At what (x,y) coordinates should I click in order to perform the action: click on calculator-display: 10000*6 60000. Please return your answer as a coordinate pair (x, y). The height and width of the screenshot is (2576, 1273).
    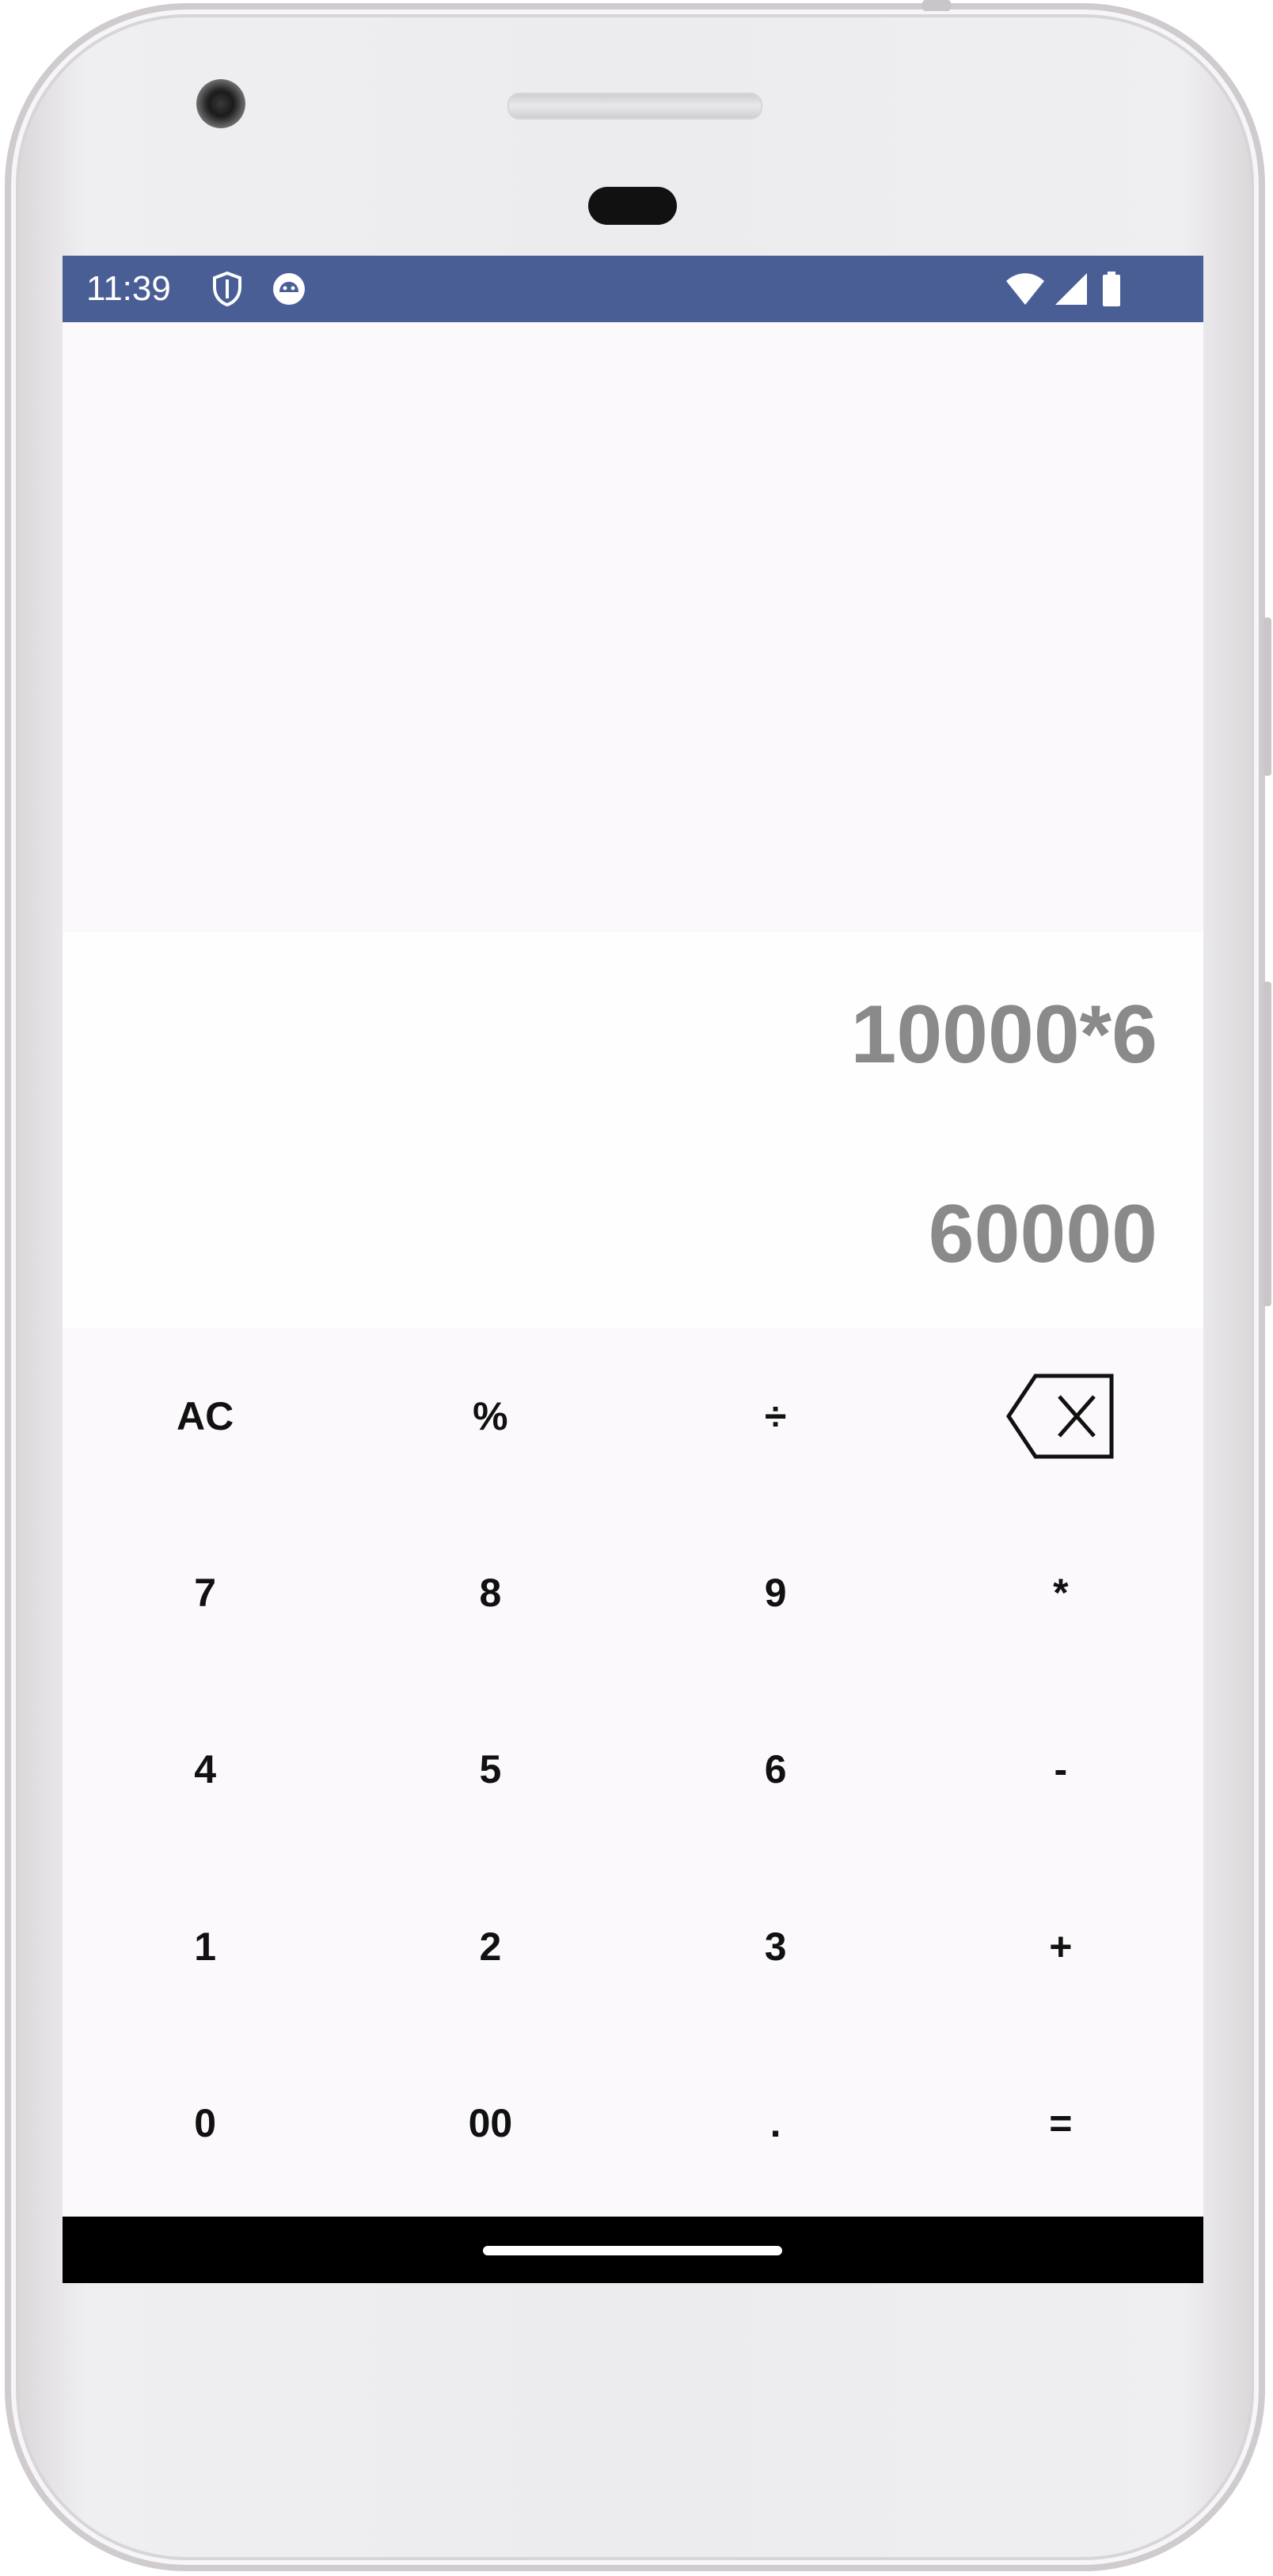
    Looking at the image, I should click on (633, 1130).